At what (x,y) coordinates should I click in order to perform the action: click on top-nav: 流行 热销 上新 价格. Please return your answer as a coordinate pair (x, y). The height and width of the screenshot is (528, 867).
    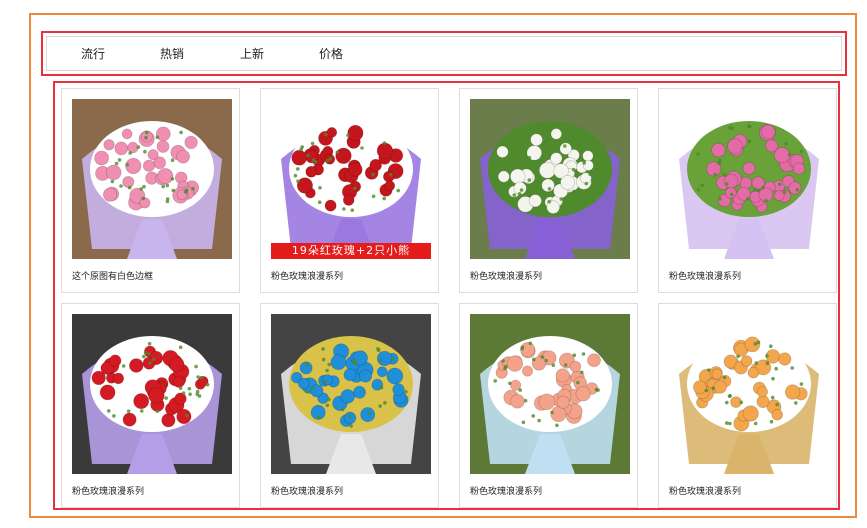
    Looking at the image, I should click on (444, 53).